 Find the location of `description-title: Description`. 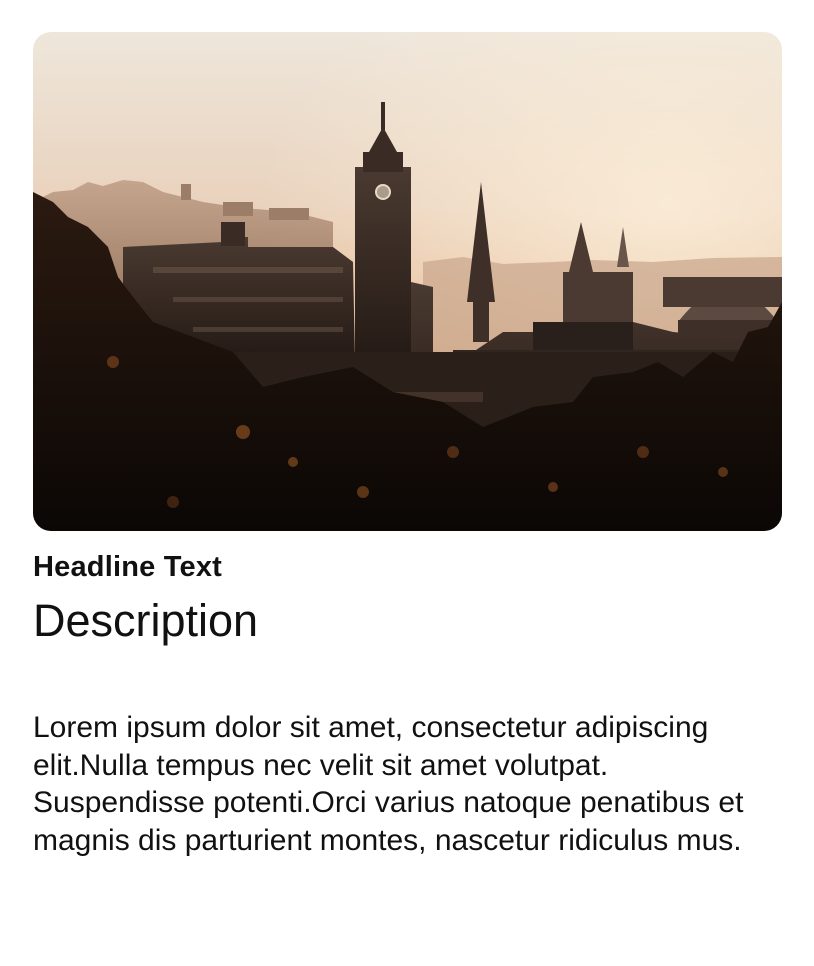

description-title: Description is located at coordinates (146, 620).